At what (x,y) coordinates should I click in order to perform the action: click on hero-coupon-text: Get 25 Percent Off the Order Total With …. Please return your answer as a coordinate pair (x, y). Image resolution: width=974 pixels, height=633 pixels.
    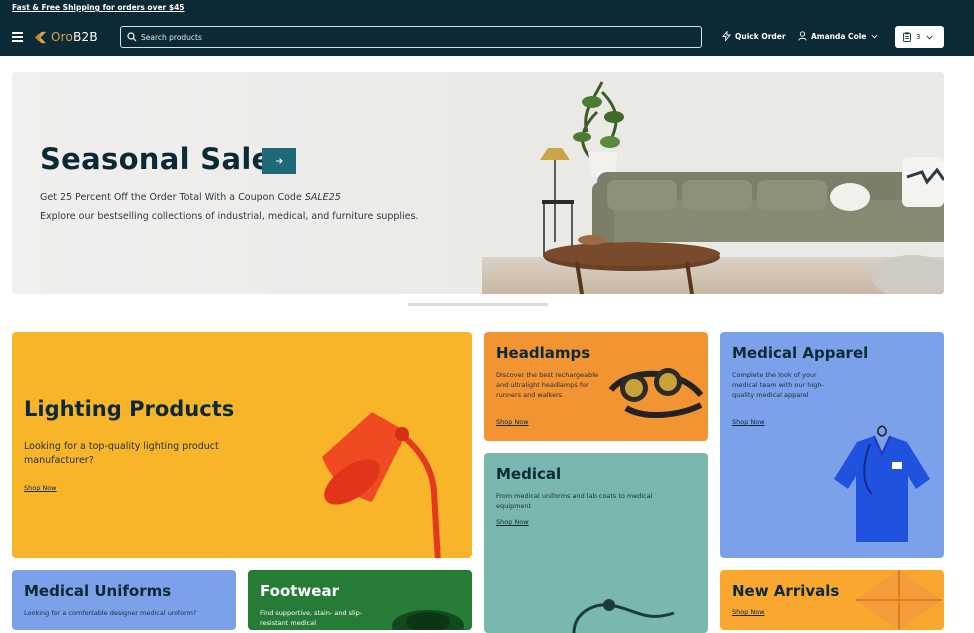
    Looking at the image, I should click on (190, 197).